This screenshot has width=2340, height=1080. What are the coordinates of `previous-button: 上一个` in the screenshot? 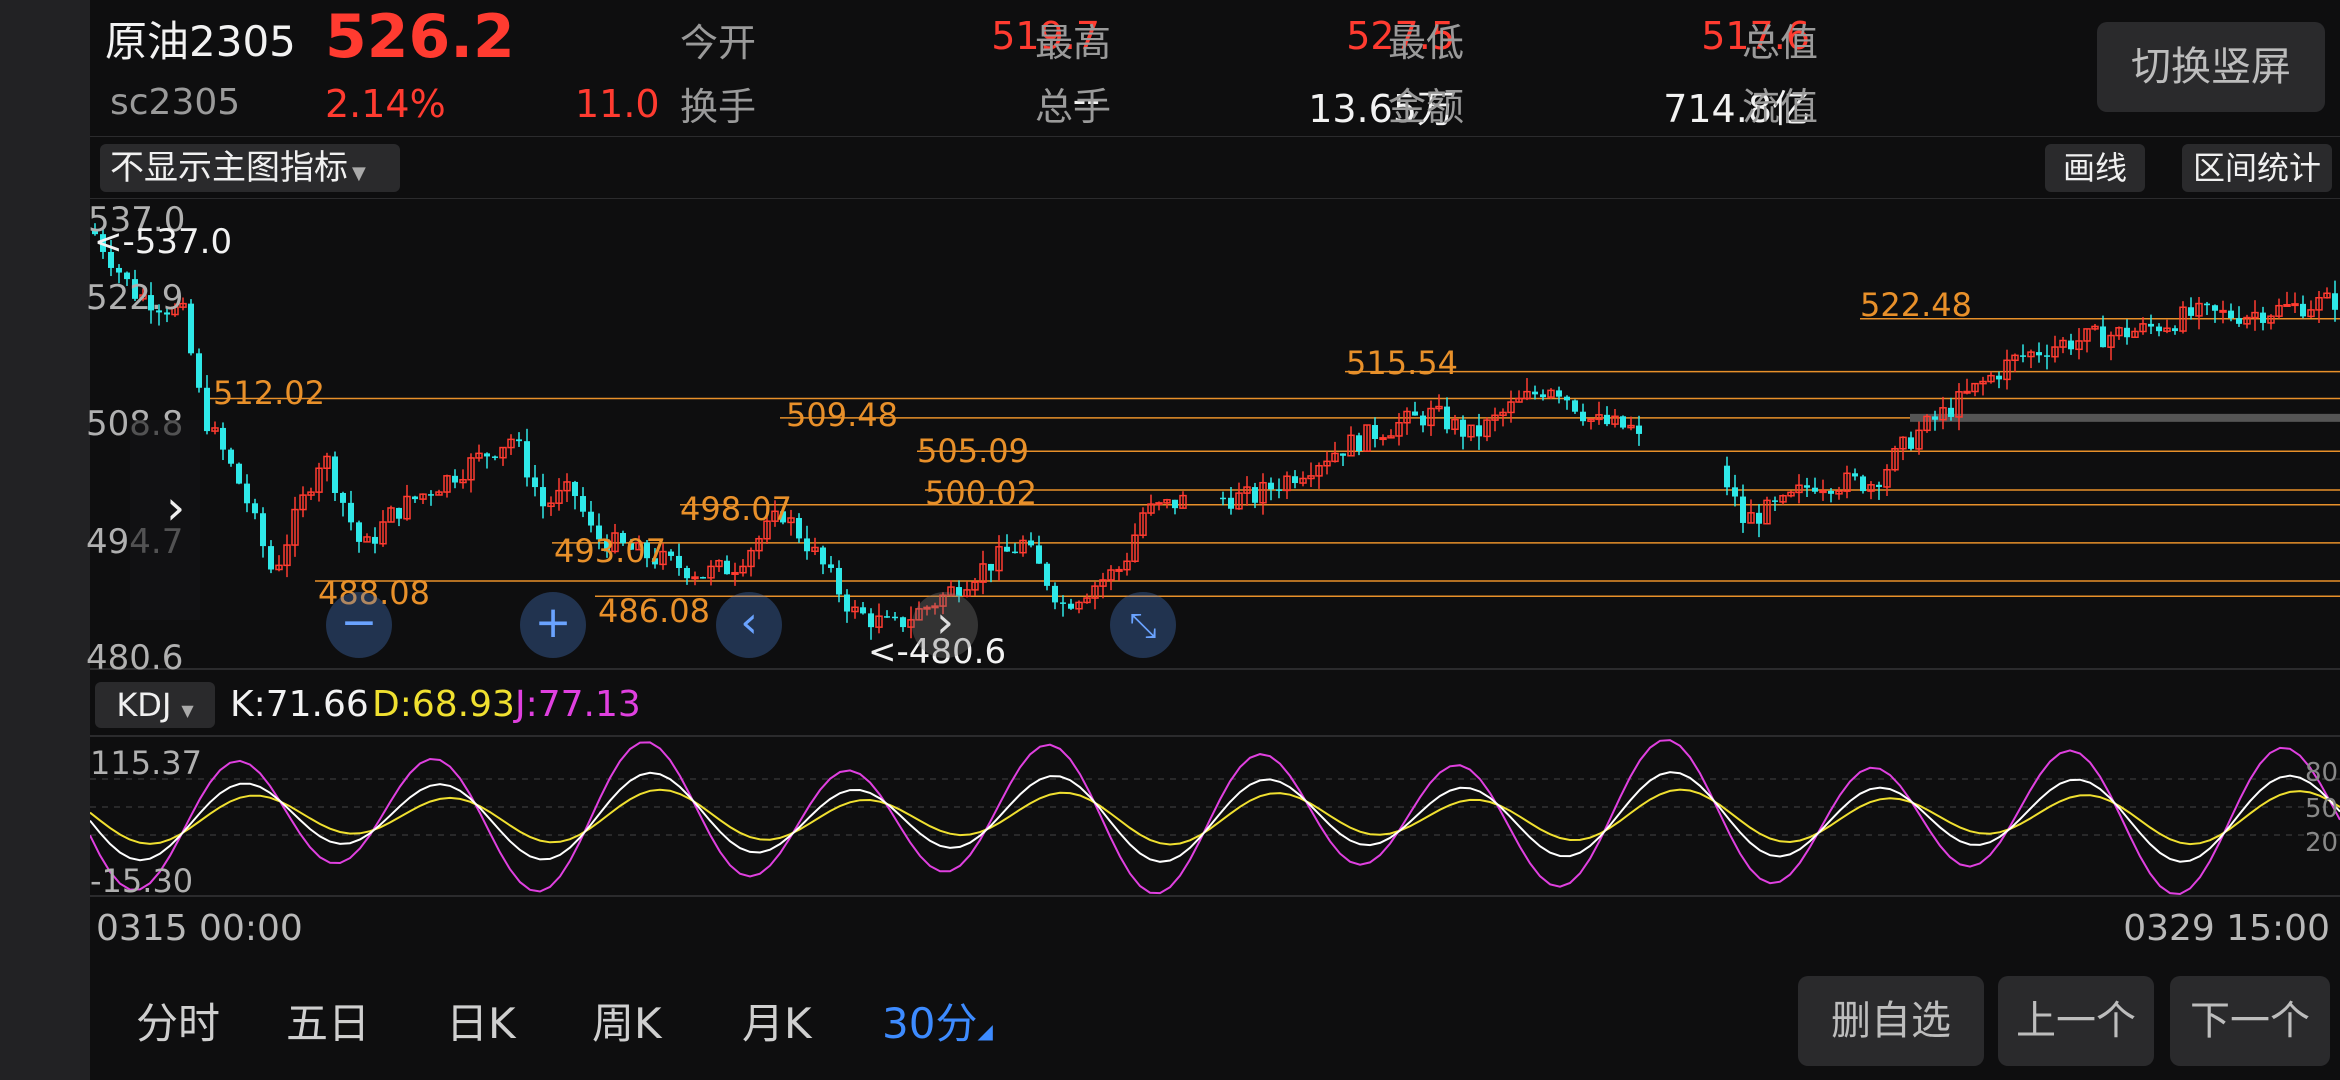 It's located at (2076, 1021).